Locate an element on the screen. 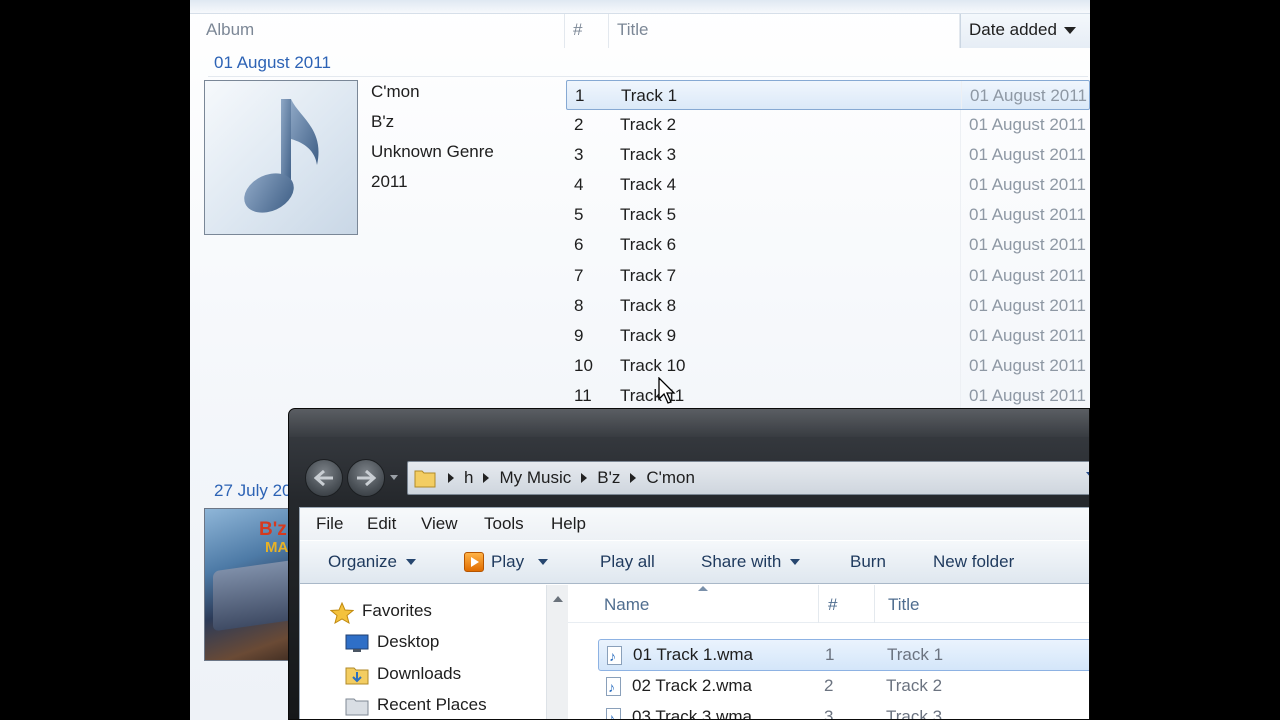 The height and width of the screenshot is (720, 1280). track-row: 6 Track 6 01 August 2011 is located at coordinates (828, 245).